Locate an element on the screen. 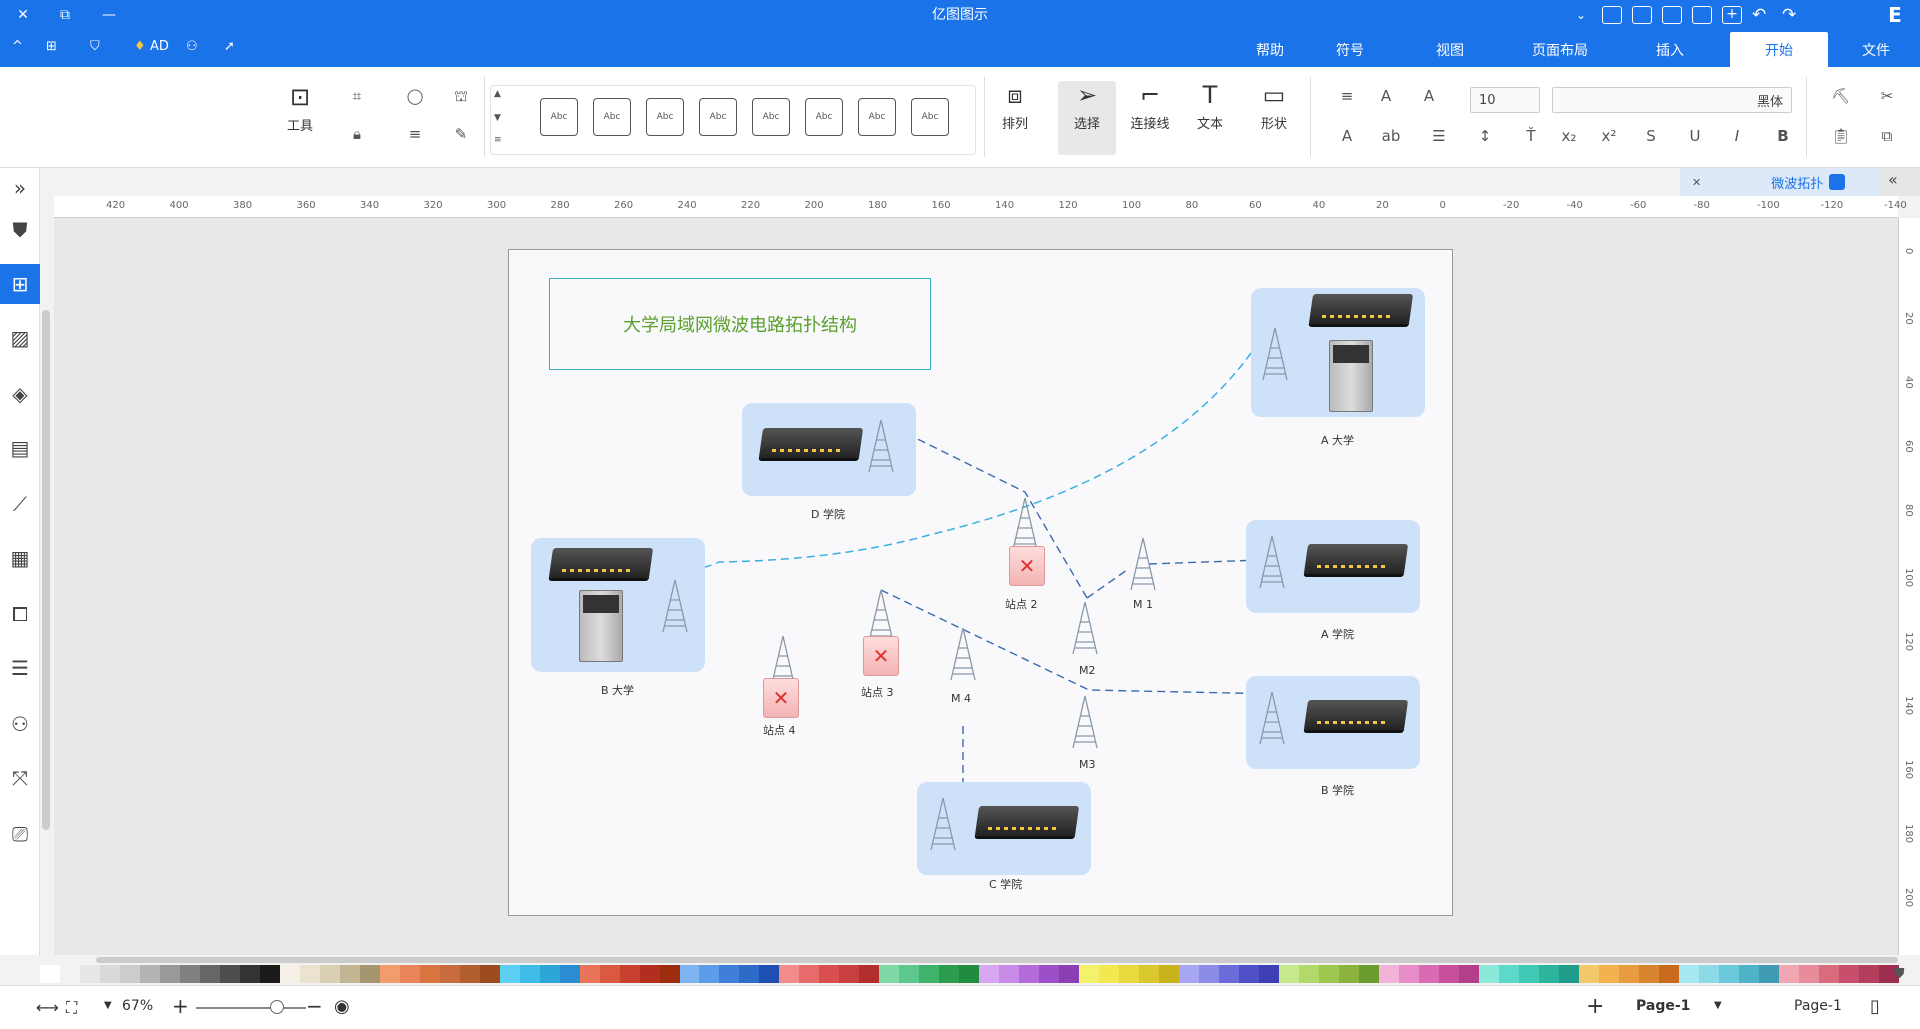  tab-view: 视图 is located at coordinates (1450, 49).